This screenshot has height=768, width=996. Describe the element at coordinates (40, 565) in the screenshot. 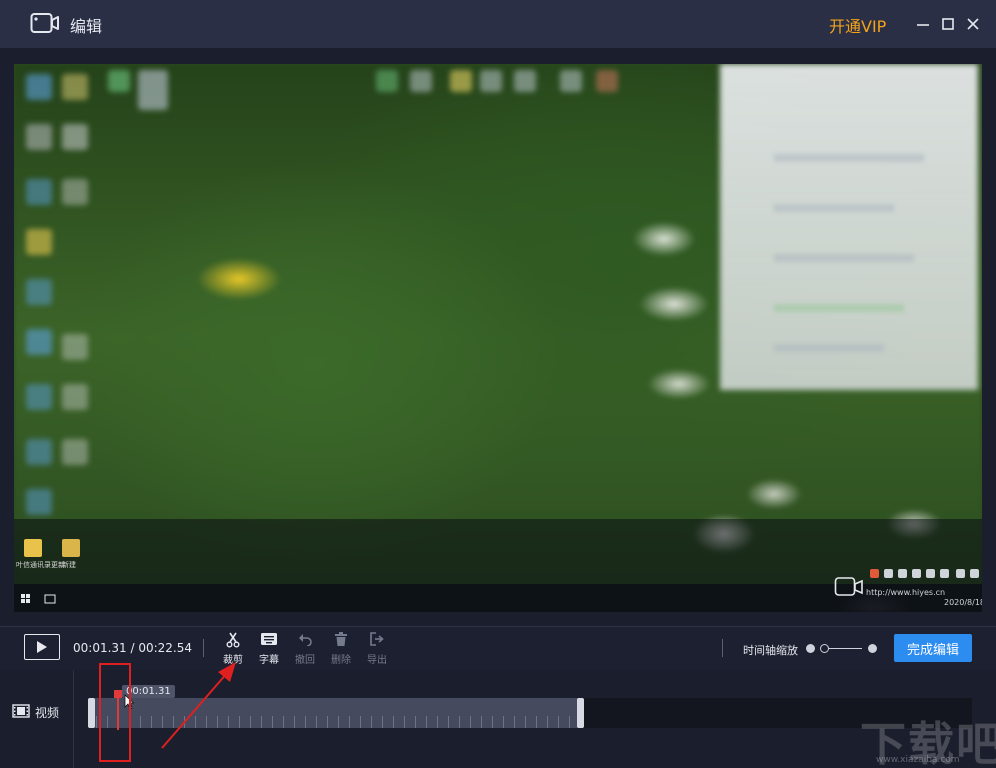

I see `preview-file-label: 叶信通讯录更新` at that location.